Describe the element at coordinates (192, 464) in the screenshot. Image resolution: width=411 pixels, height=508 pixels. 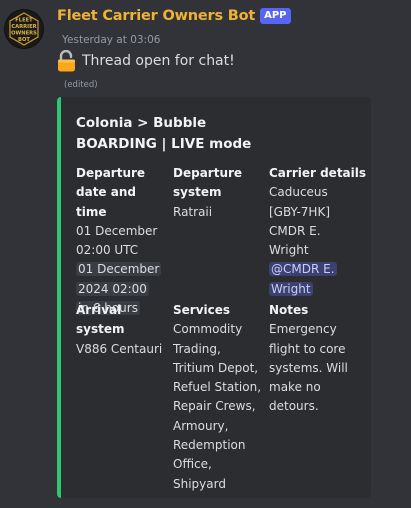
I see `services-line: Office,` at that location.